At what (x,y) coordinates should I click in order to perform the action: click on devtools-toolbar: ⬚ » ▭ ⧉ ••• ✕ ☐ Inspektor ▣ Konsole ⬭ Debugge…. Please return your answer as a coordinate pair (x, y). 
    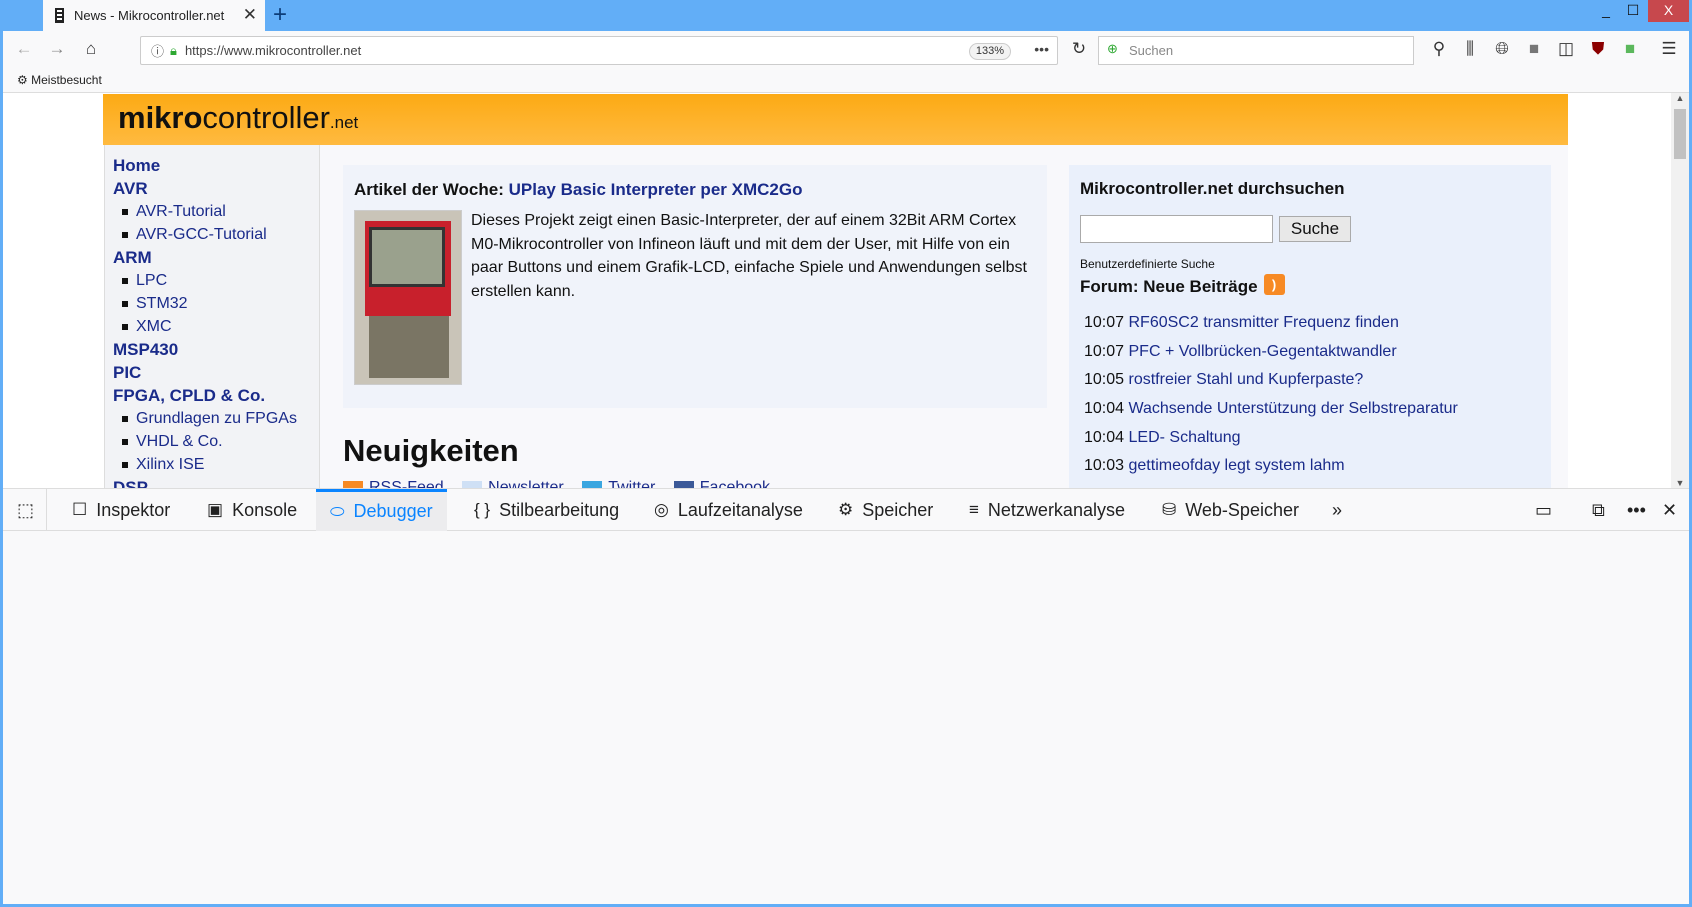
    Looking at the image, I should click on (846, 509).